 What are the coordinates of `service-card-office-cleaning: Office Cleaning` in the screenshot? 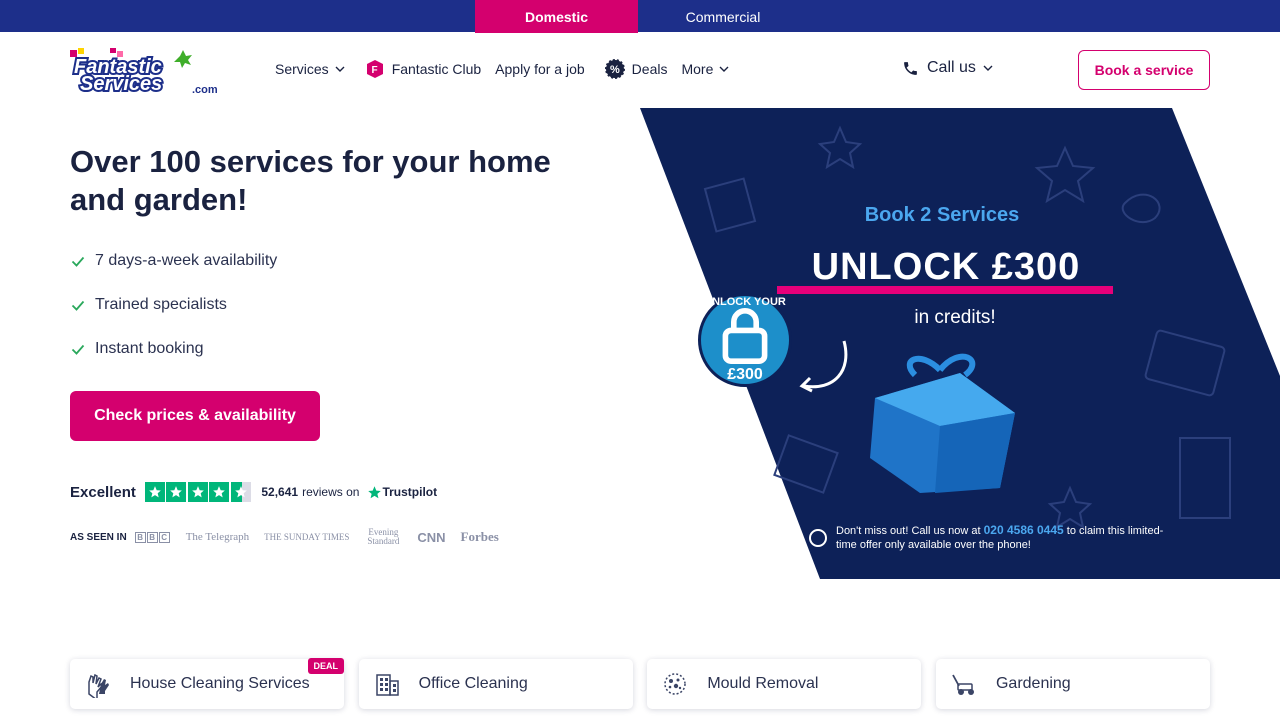 It's located at (495, 684).